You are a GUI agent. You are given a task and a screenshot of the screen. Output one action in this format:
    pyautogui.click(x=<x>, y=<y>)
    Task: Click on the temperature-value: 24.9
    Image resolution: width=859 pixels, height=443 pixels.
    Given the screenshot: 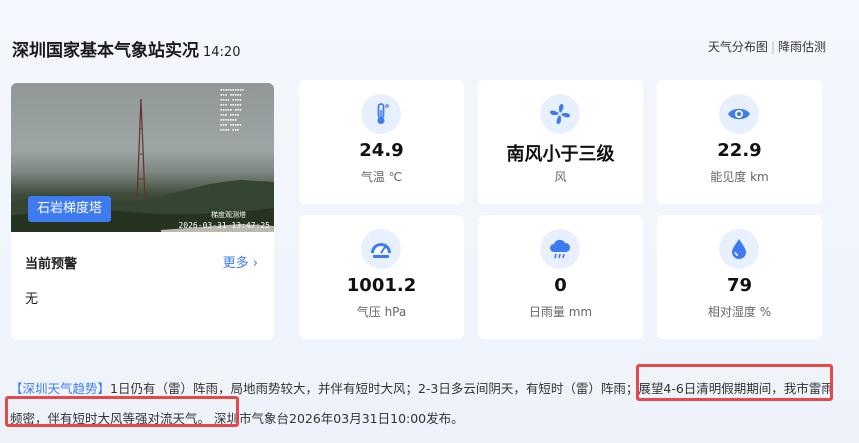 What is the action you would take?
    pyautogui.click(x=381, y=150)
    